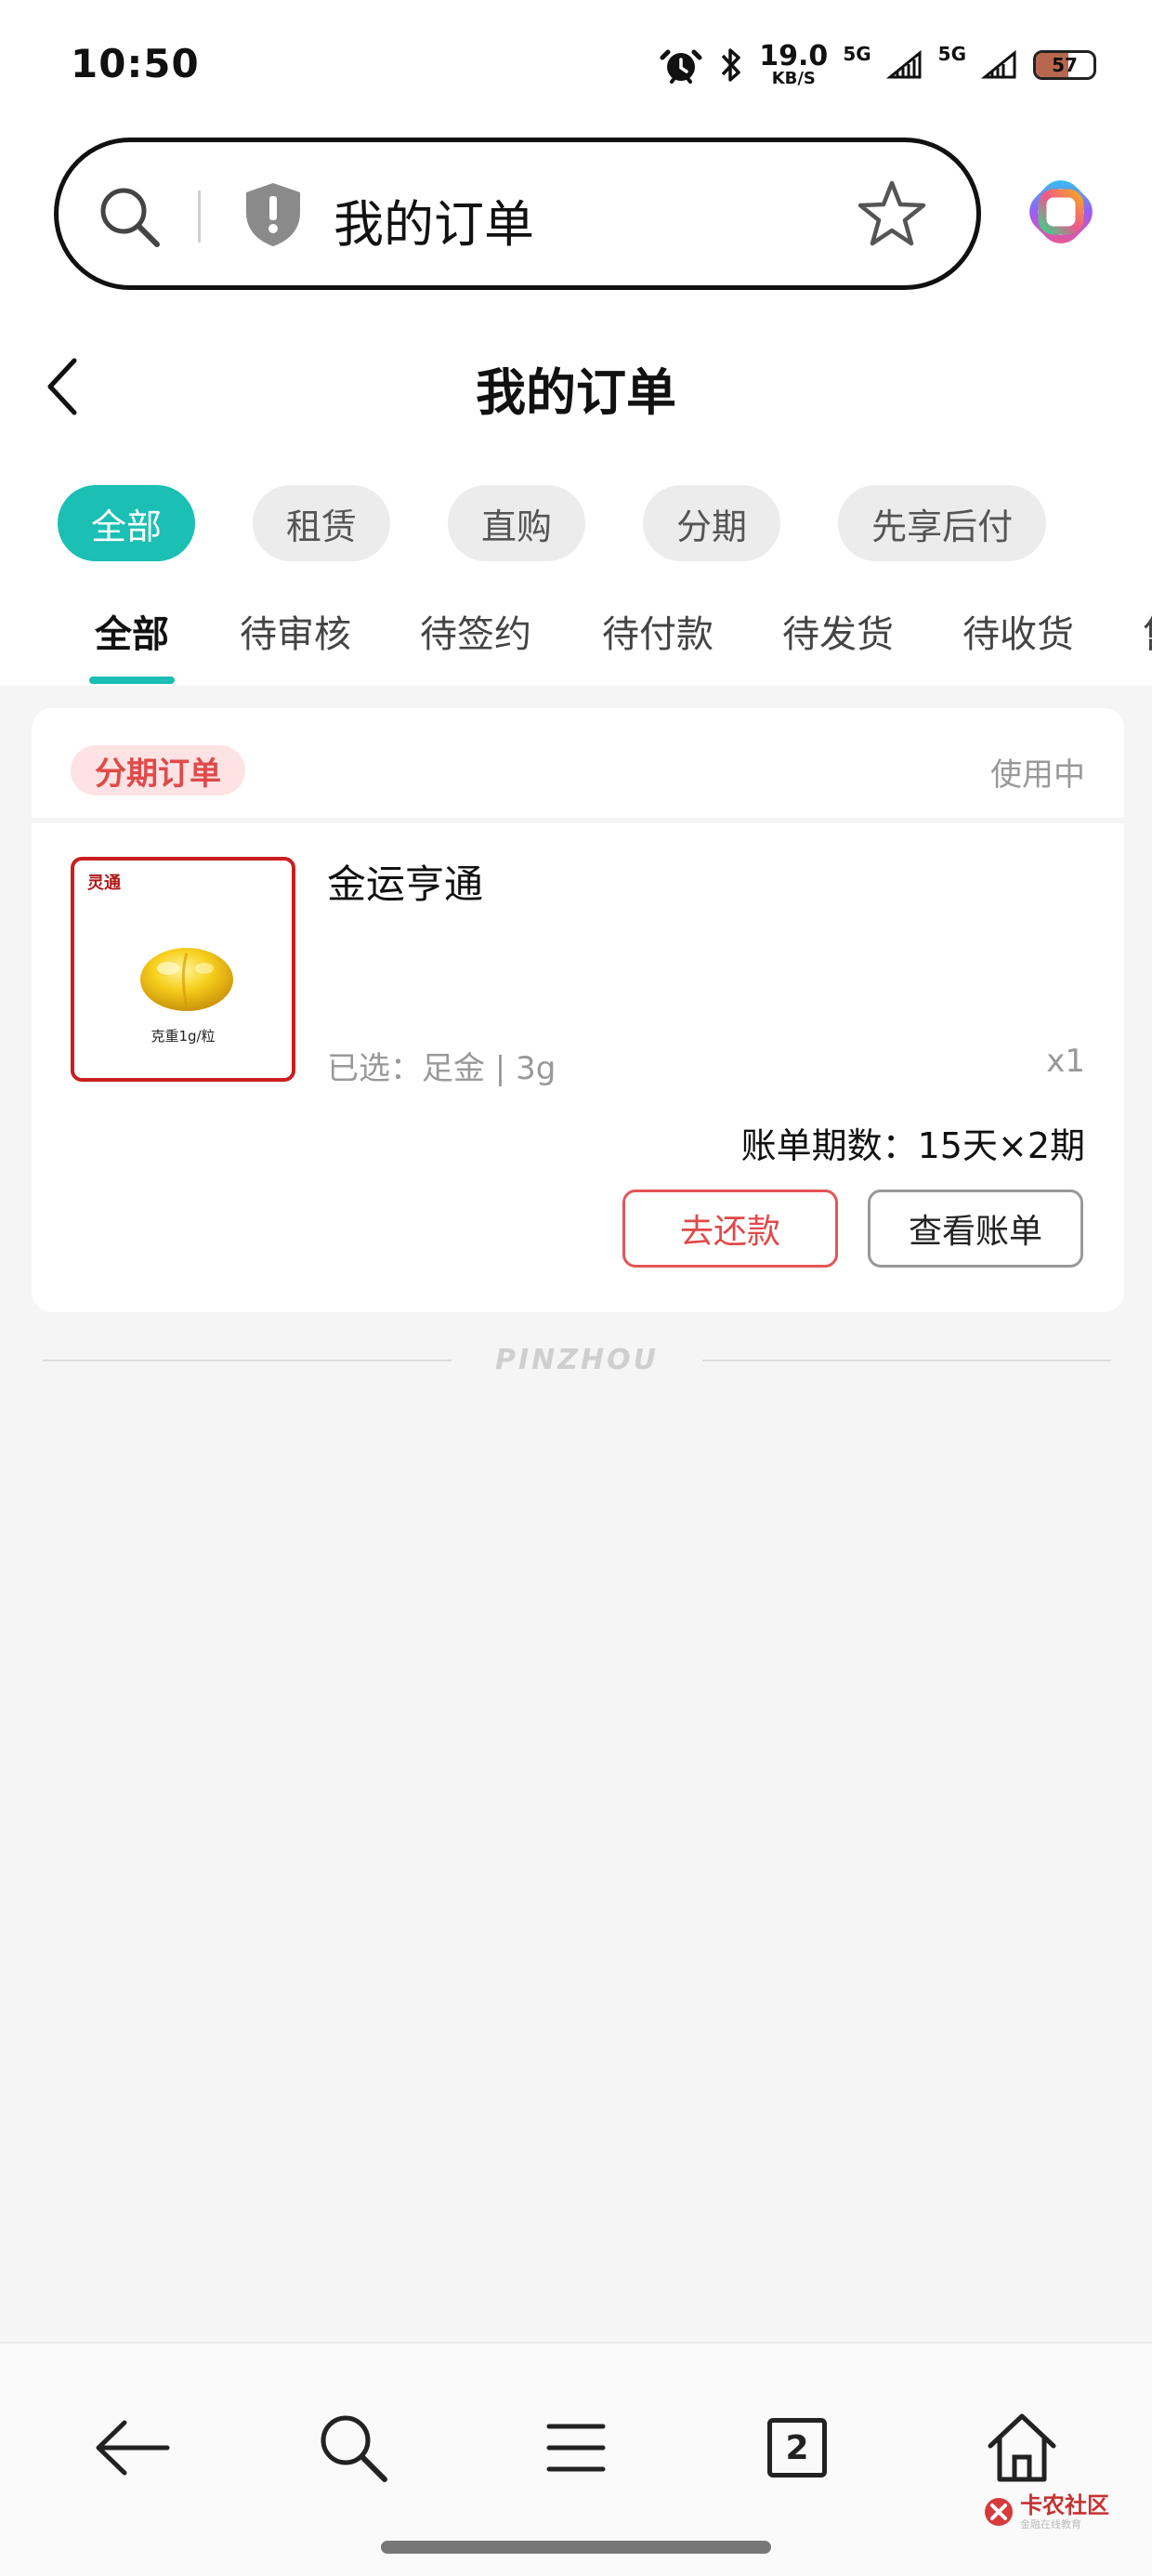  I want to click on nav-tabs-button: 2, so click(797, 2447).